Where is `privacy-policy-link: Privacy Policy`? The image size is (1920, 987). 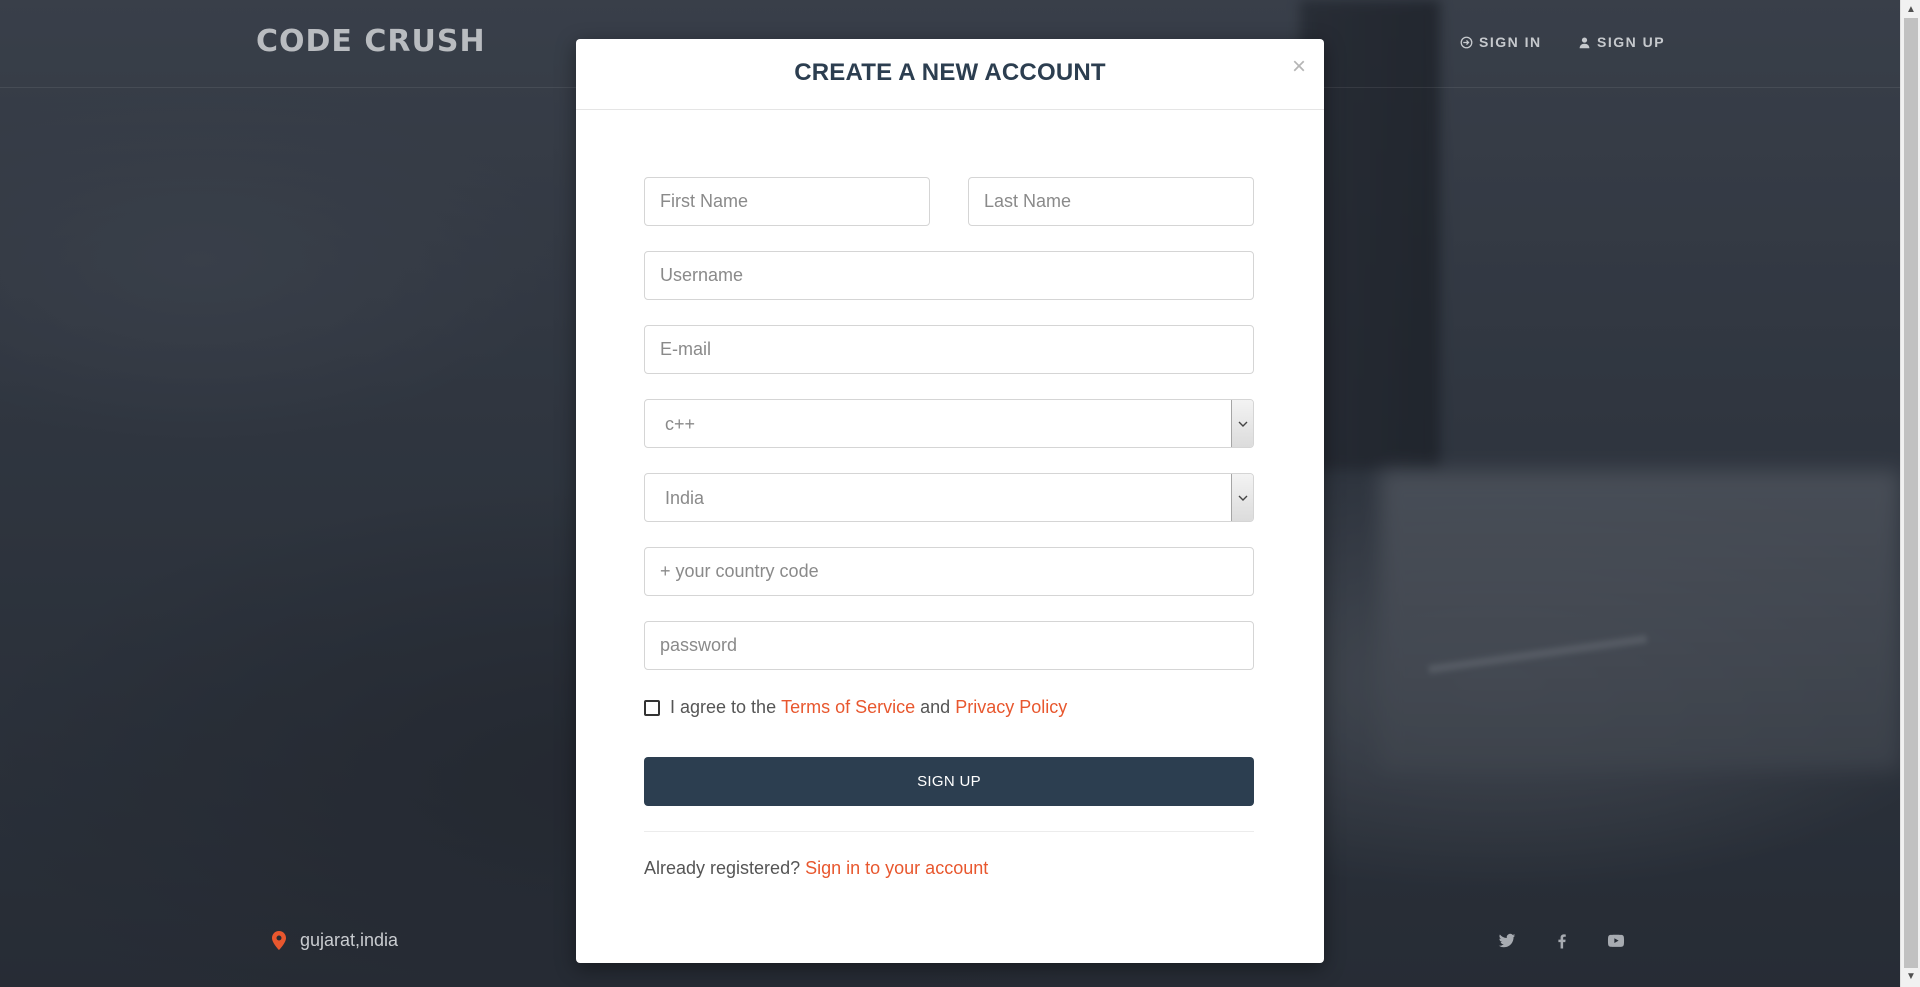
privacy-policy-link: Privacy Policy is located at coordinates (1011, 707).